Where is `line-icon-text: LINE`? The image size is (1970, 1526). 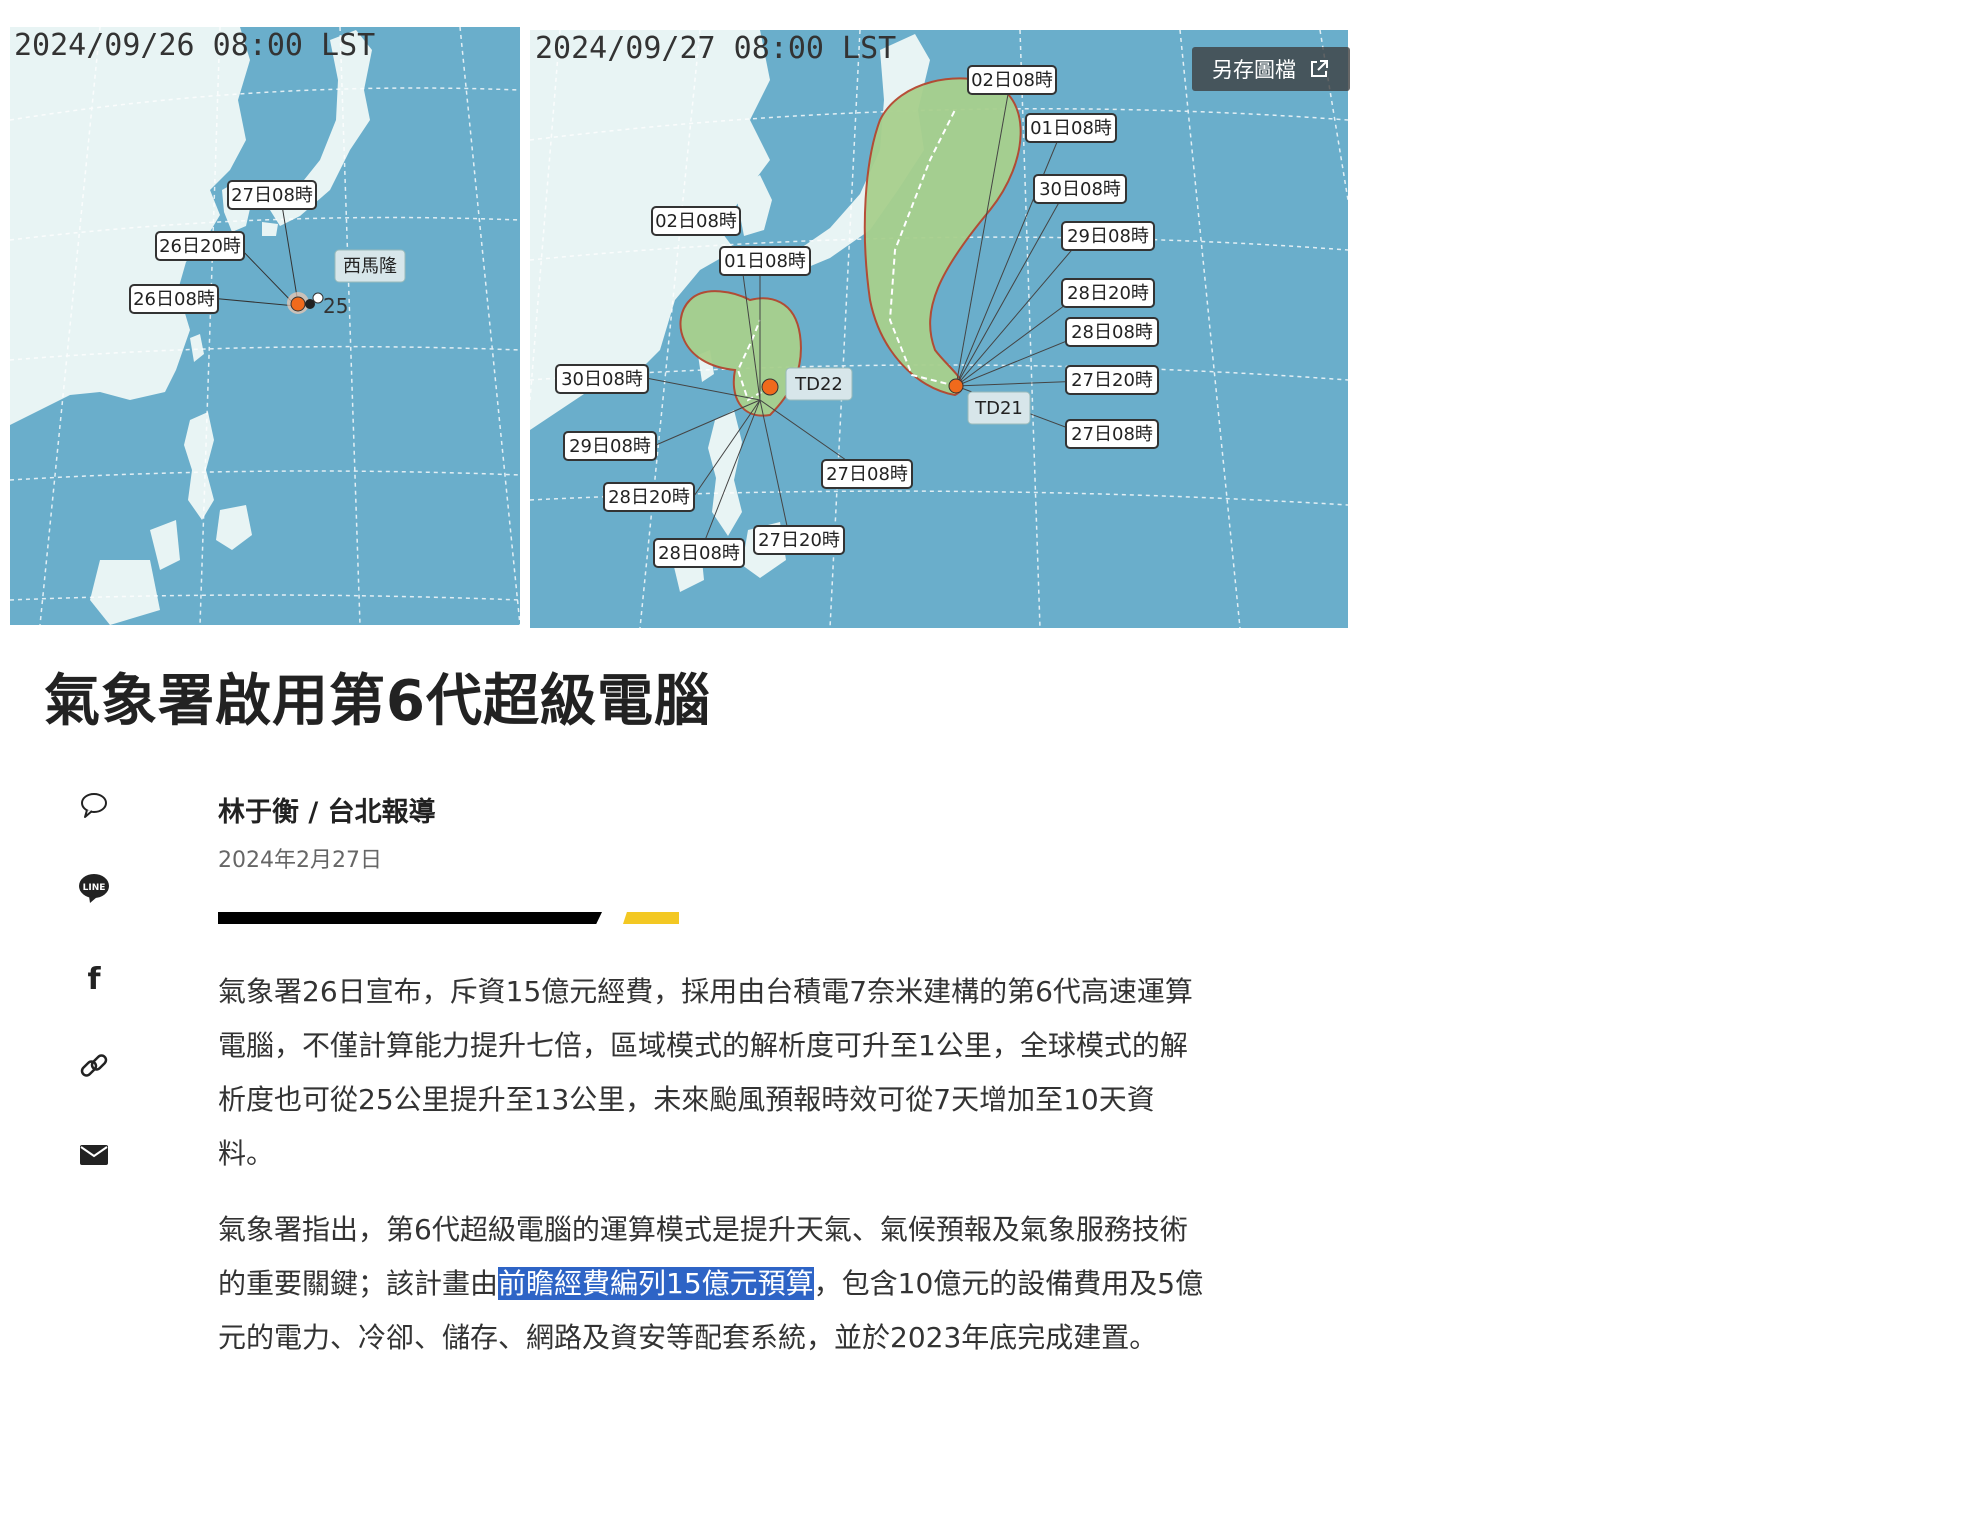
line-icon-text: LINE is located at coordinates (94, 888).